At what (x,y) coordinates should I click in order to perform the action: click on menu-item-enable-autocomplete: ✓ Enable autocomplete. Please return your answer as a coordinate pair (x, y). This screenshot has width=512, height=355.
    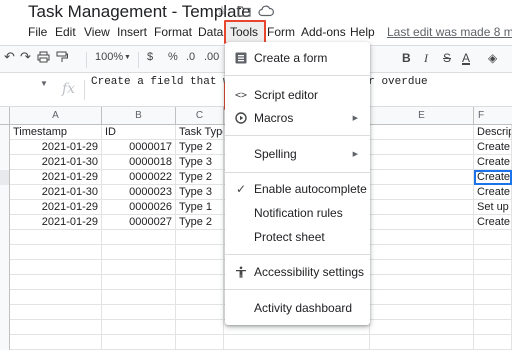
    Looking at the image, I should click on (297, 189).